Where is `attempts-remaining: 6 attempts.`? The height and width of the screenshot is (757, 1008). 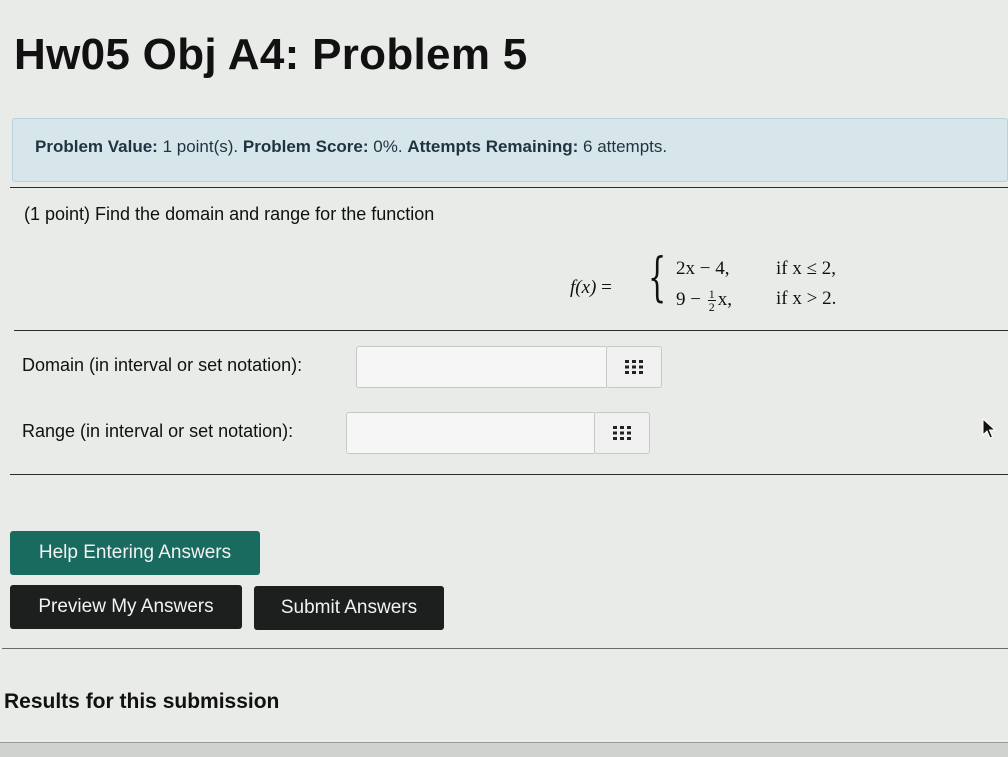 attempts-remaining: 6 attempts. is located at coordinates (625, 146).